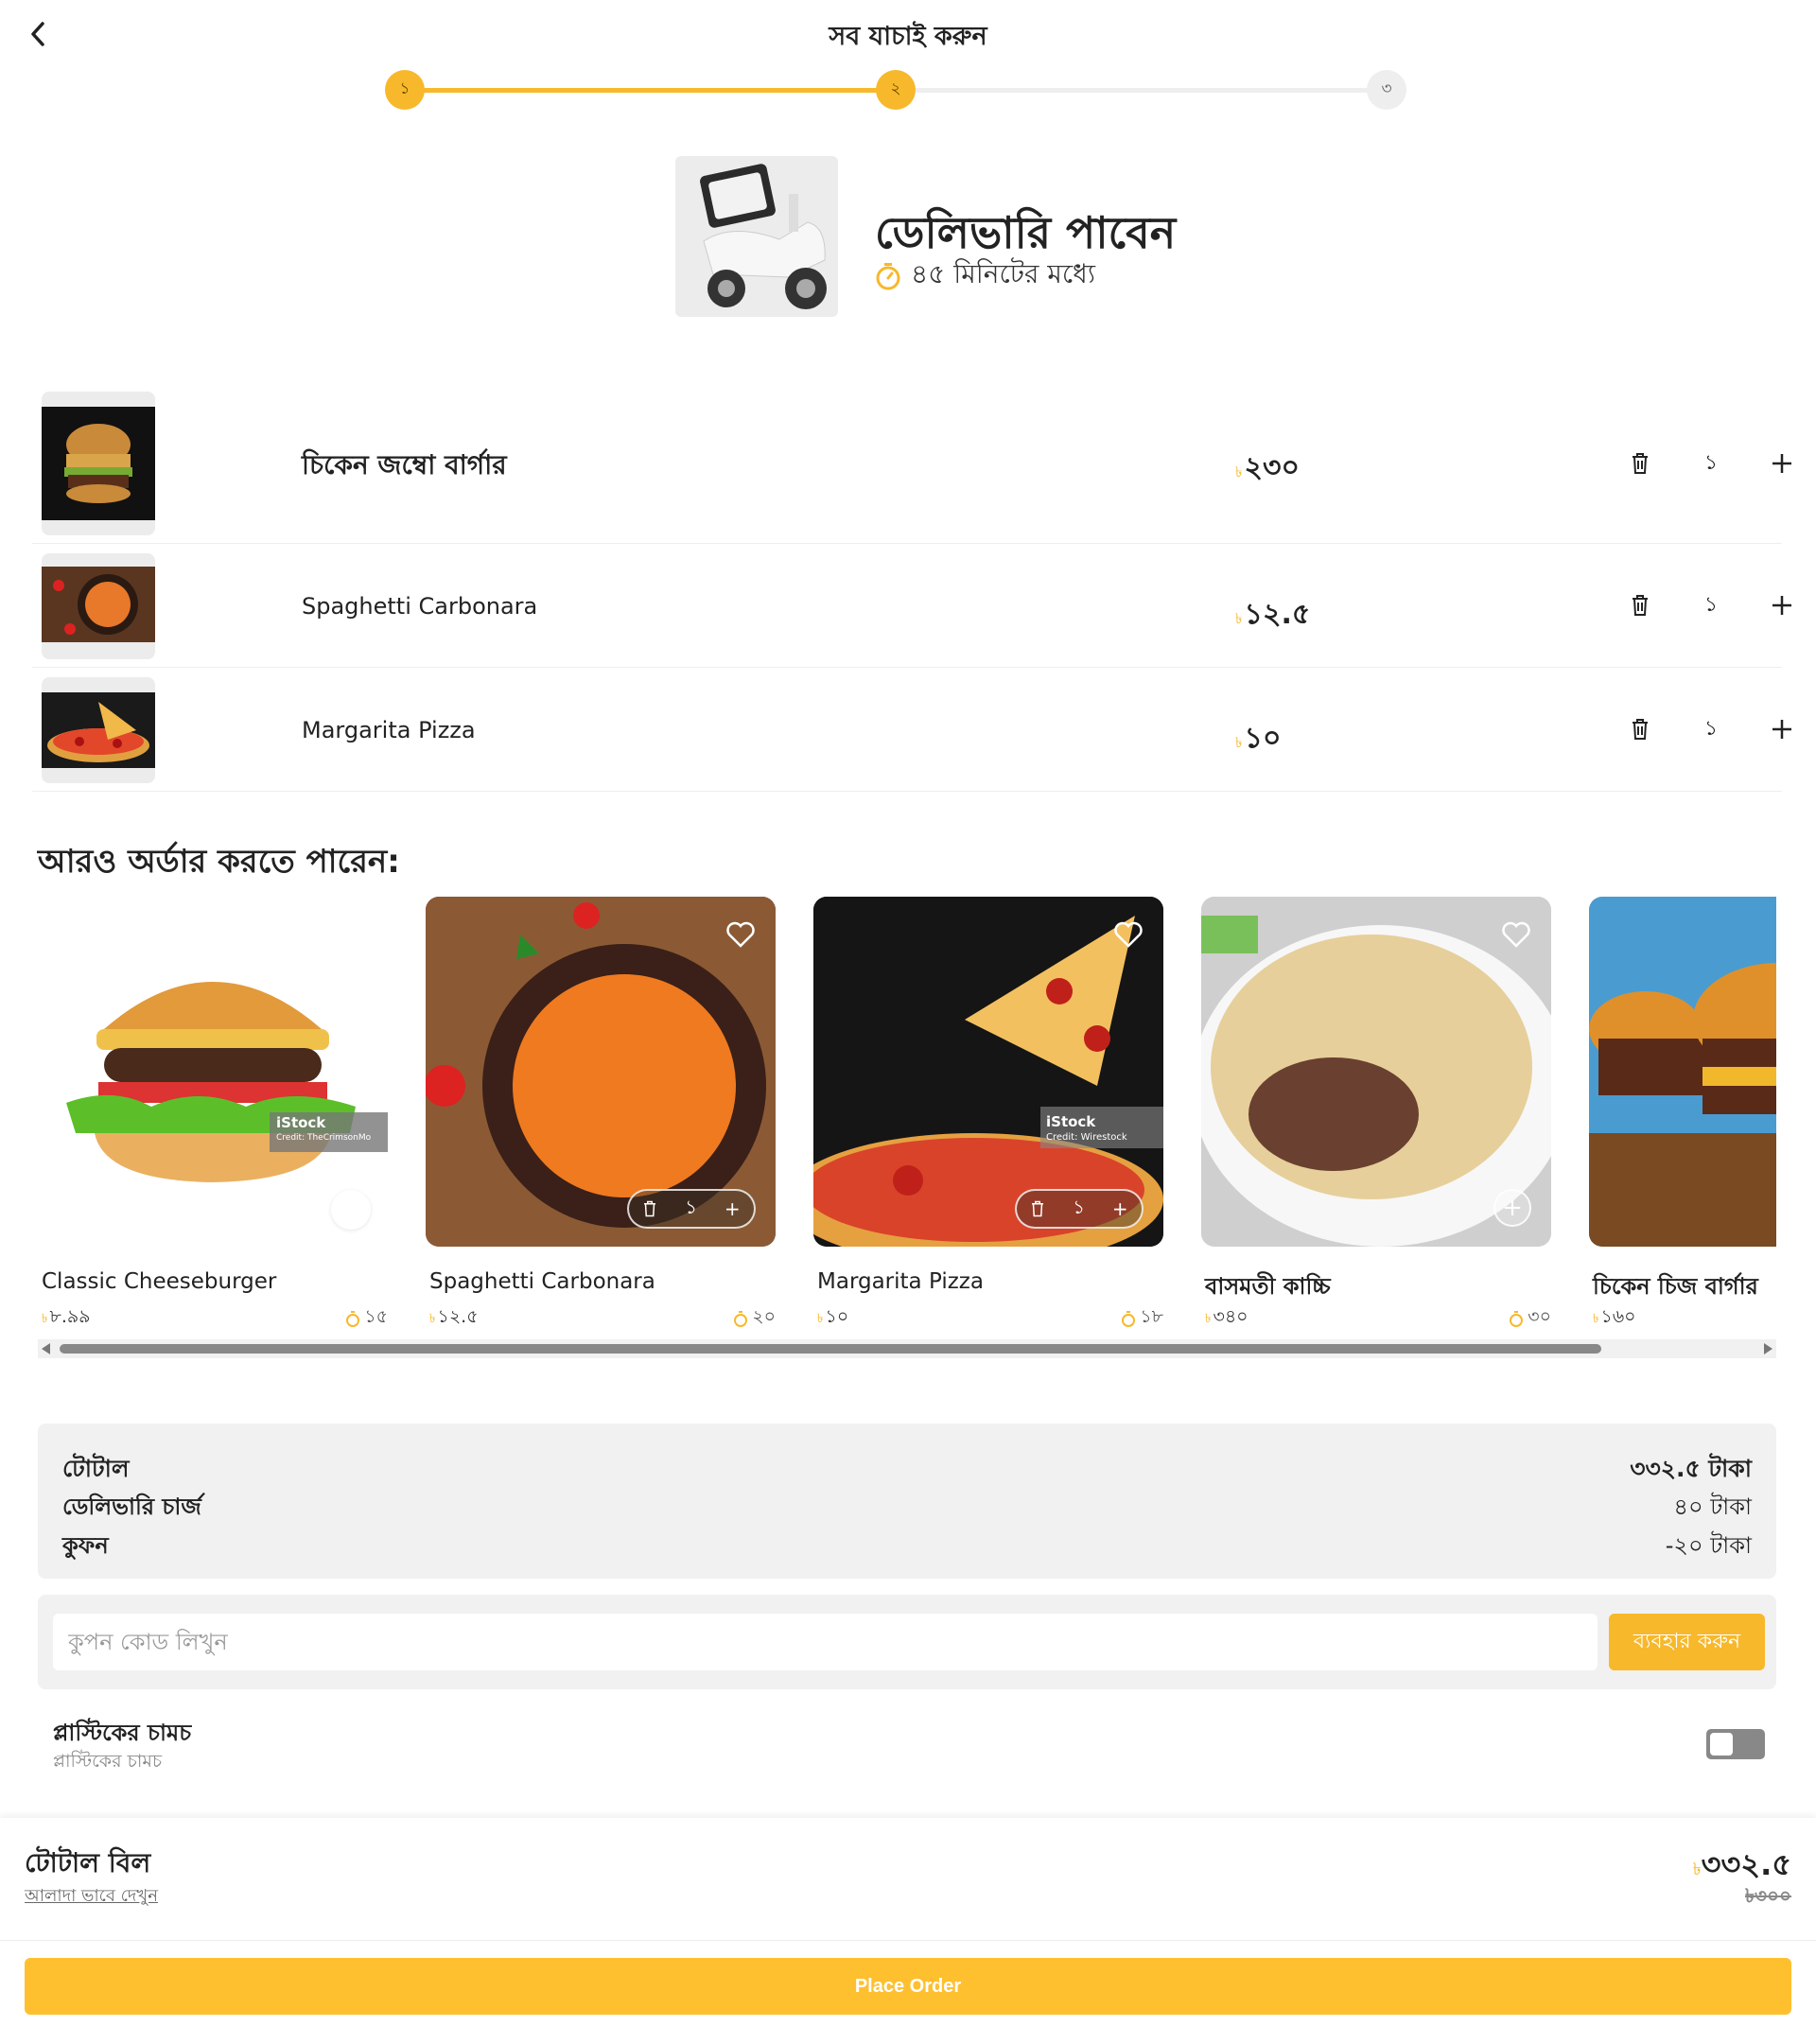 The height and width of the screenshot is (2044, 1816). What do you see at coordinates (1767, 1348) in the screenshot?
I see `scroll-right-icon` at bounding box center [1767, 1348].